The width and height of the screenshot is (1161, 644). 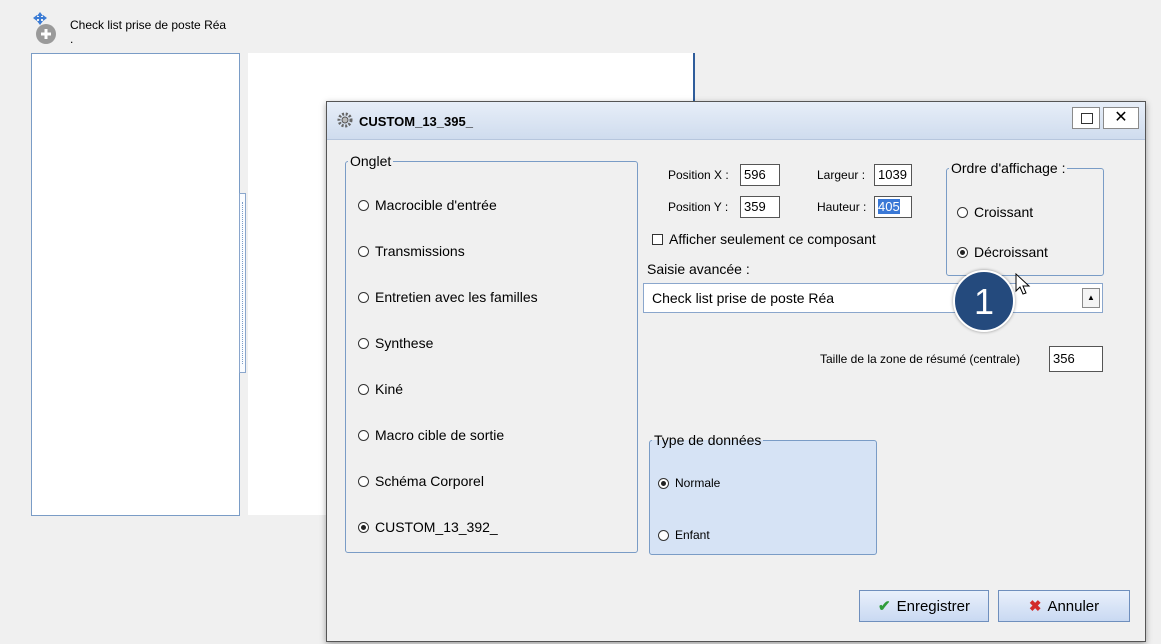 I want to click on type-donnees-group: Type de données Normale Enfant, so click(x=763, y=493).